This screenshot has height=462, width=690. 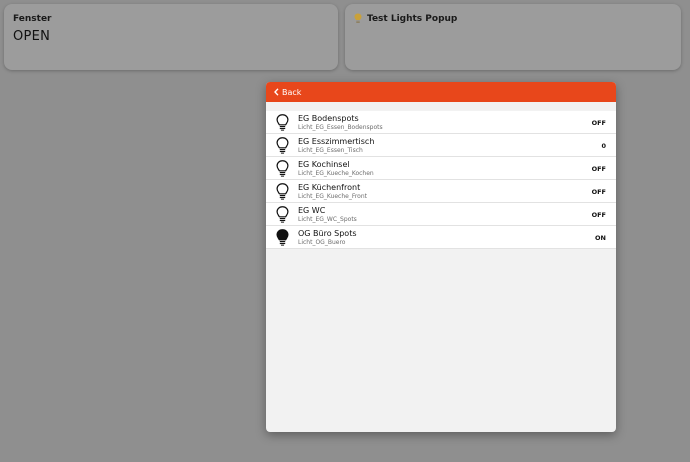 I want to click on item-name: Licht_EG_Kueche_Front, so click(x=333, y=196).